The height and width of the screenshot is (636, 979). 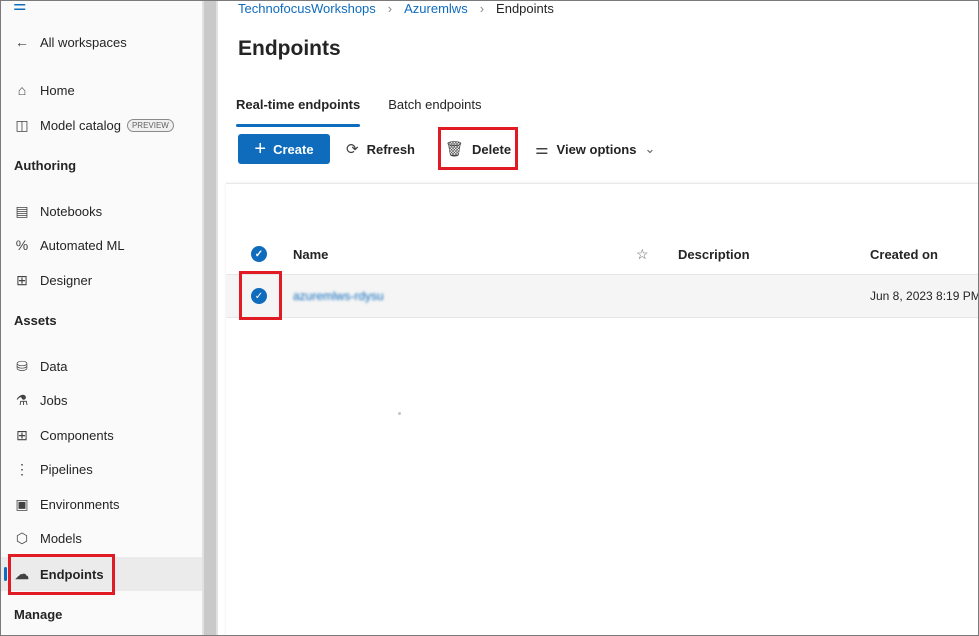 I want to click on column-header-description: Description, so click(x=714, y=254).